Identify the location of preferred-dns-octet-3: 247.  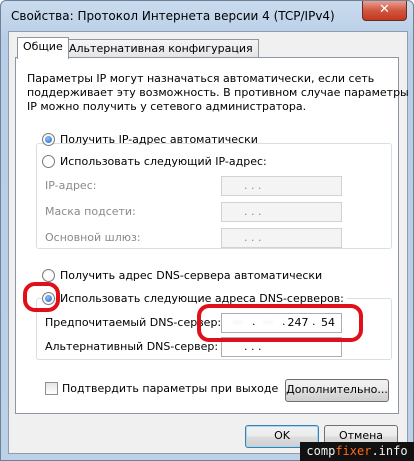
(298, 322).